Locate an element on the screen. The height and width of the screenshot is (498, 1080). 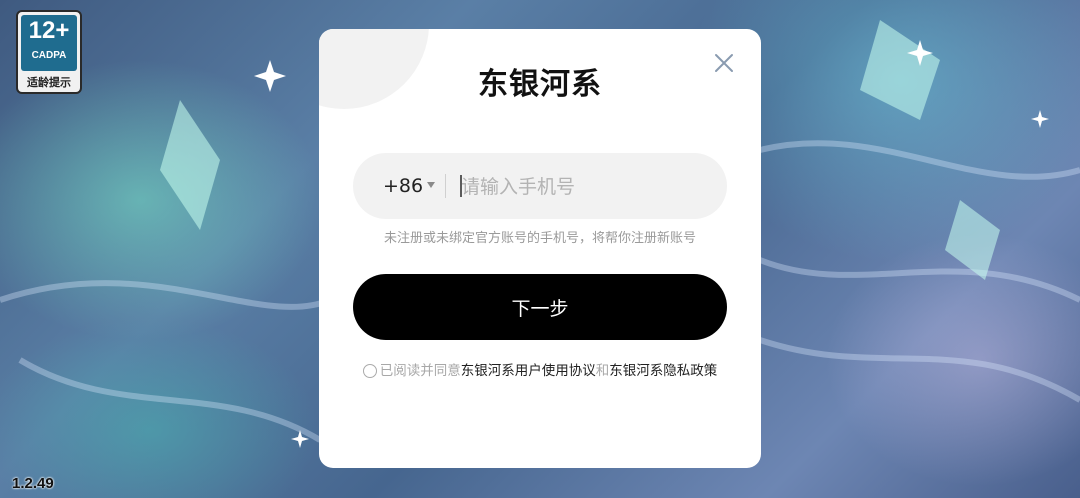
age-rating-badge: 12+ CADPA 适龄提示 is located at coordinates (49, 52).